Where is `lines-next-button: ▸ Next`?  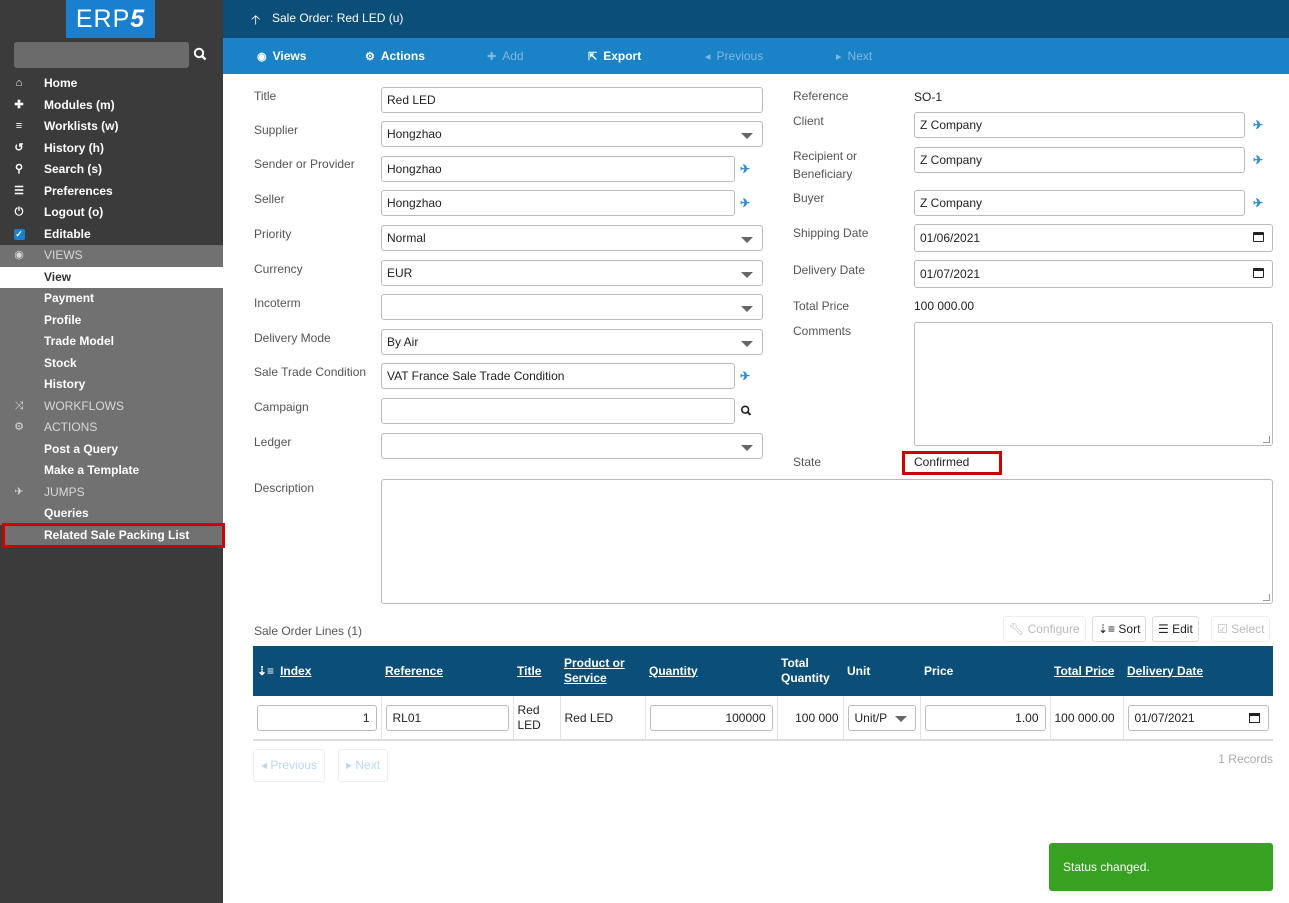
lines-next-button: ▸ Next is located at coordinates (363, 765).